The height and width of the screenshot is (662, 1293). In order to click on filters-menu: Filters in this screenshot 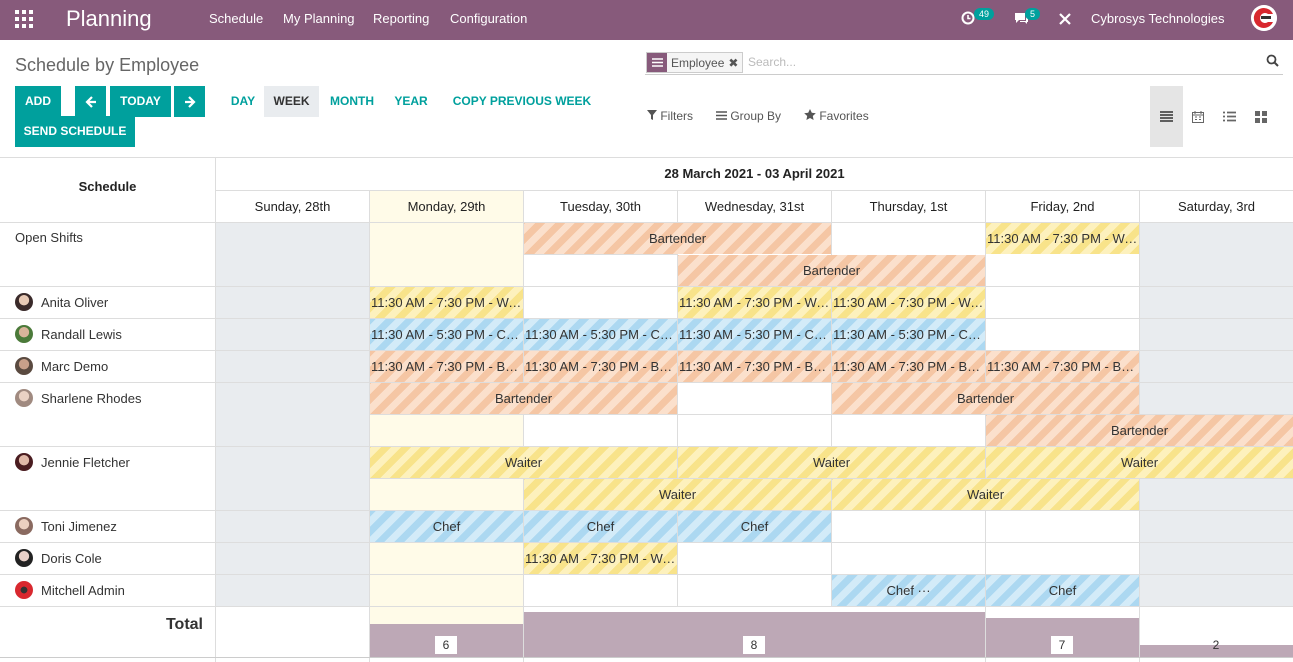, I will do `click(670, 116)`.